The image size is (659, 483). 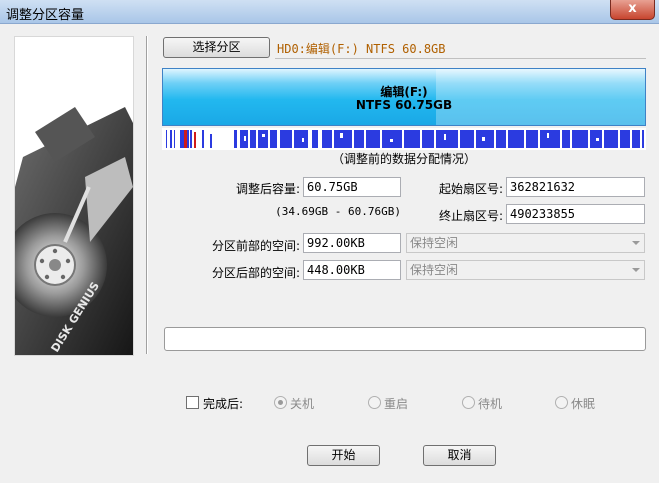 I want to click on after-space-label: 分区后部的空间:, so click(x=255, y=273).